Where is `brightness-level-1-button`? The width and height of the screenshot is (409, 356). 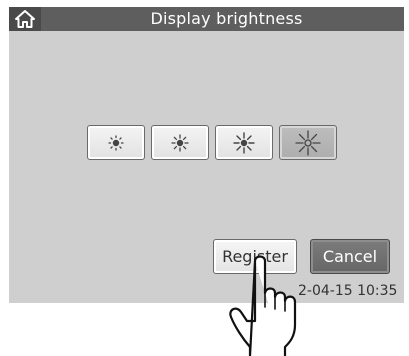 brightness-level-1-button is located at coordinates (116, 142).